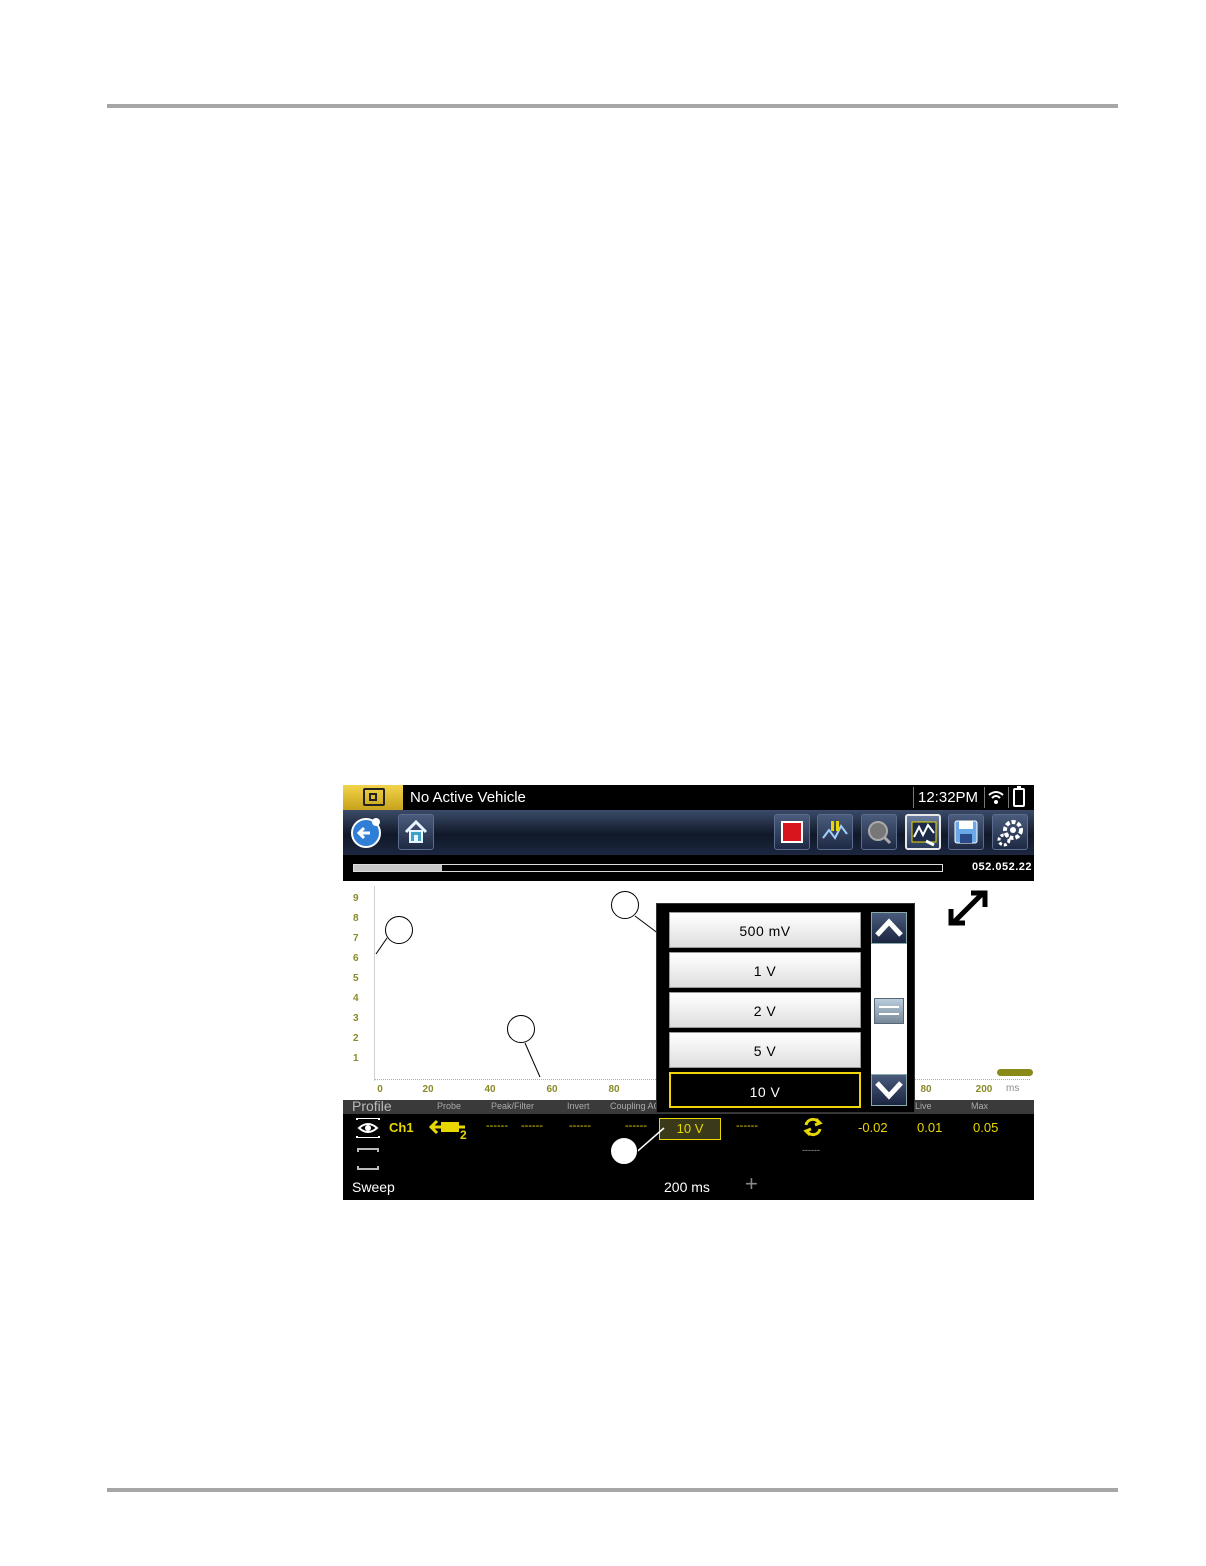 This screenshot has height=1566, width=1206. Describe the element at coordinates (930, 1127) in the screenshot. I see `live-reading: 0.01` at that location.